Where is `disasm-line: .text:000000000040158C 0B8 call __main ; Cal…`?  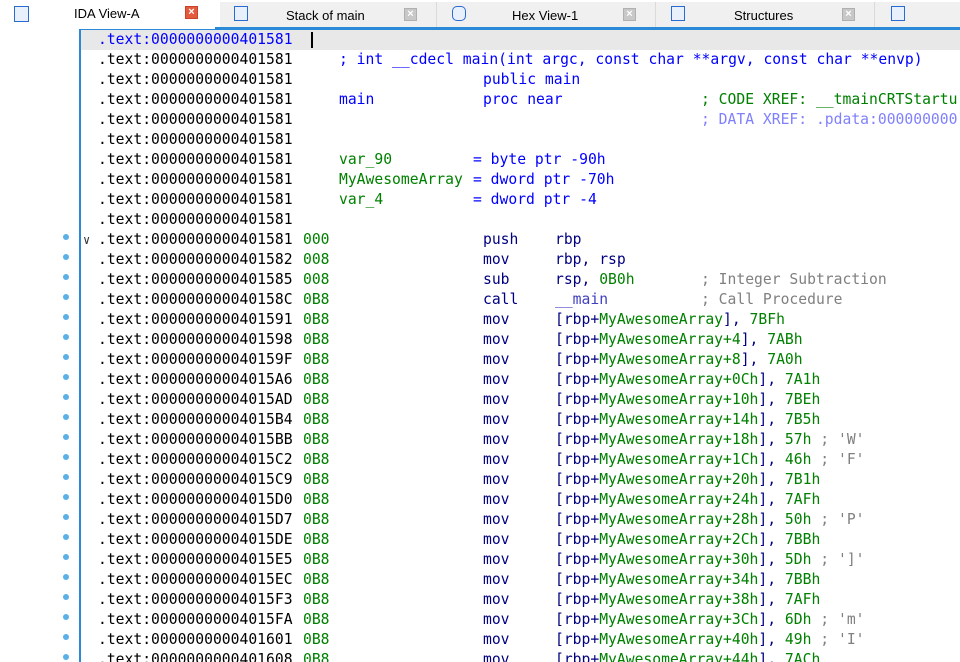 disasm-line: .text:000000000040158C 0B8 call __main ; Cal… is located at coordinates (520, 300).